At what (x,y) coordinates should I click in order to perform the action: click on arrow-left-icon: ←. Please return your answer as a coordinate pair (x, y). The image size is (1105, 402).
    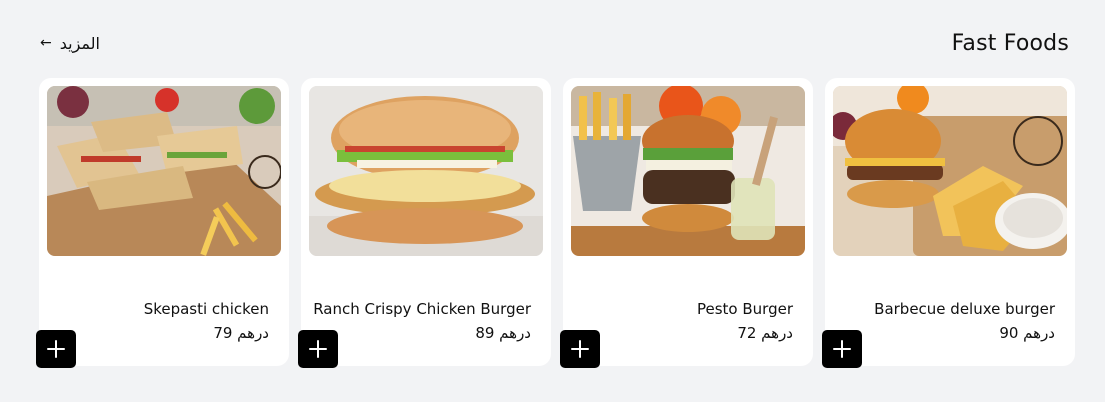
    Looking at the image, I should click on (46, 43).